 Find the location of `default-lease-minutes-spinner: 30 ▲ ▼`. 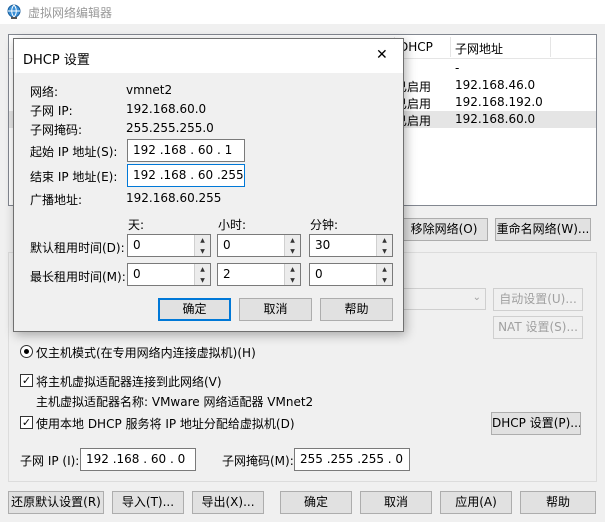

default-lease-minutes-spinner: 30 ▲ ▼ is located at coordinates (351, 245).